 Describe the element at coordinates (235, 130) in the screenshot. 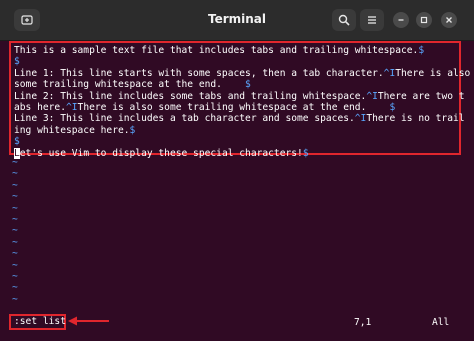

I see `file-line: ing whitespace here.$` at that location.